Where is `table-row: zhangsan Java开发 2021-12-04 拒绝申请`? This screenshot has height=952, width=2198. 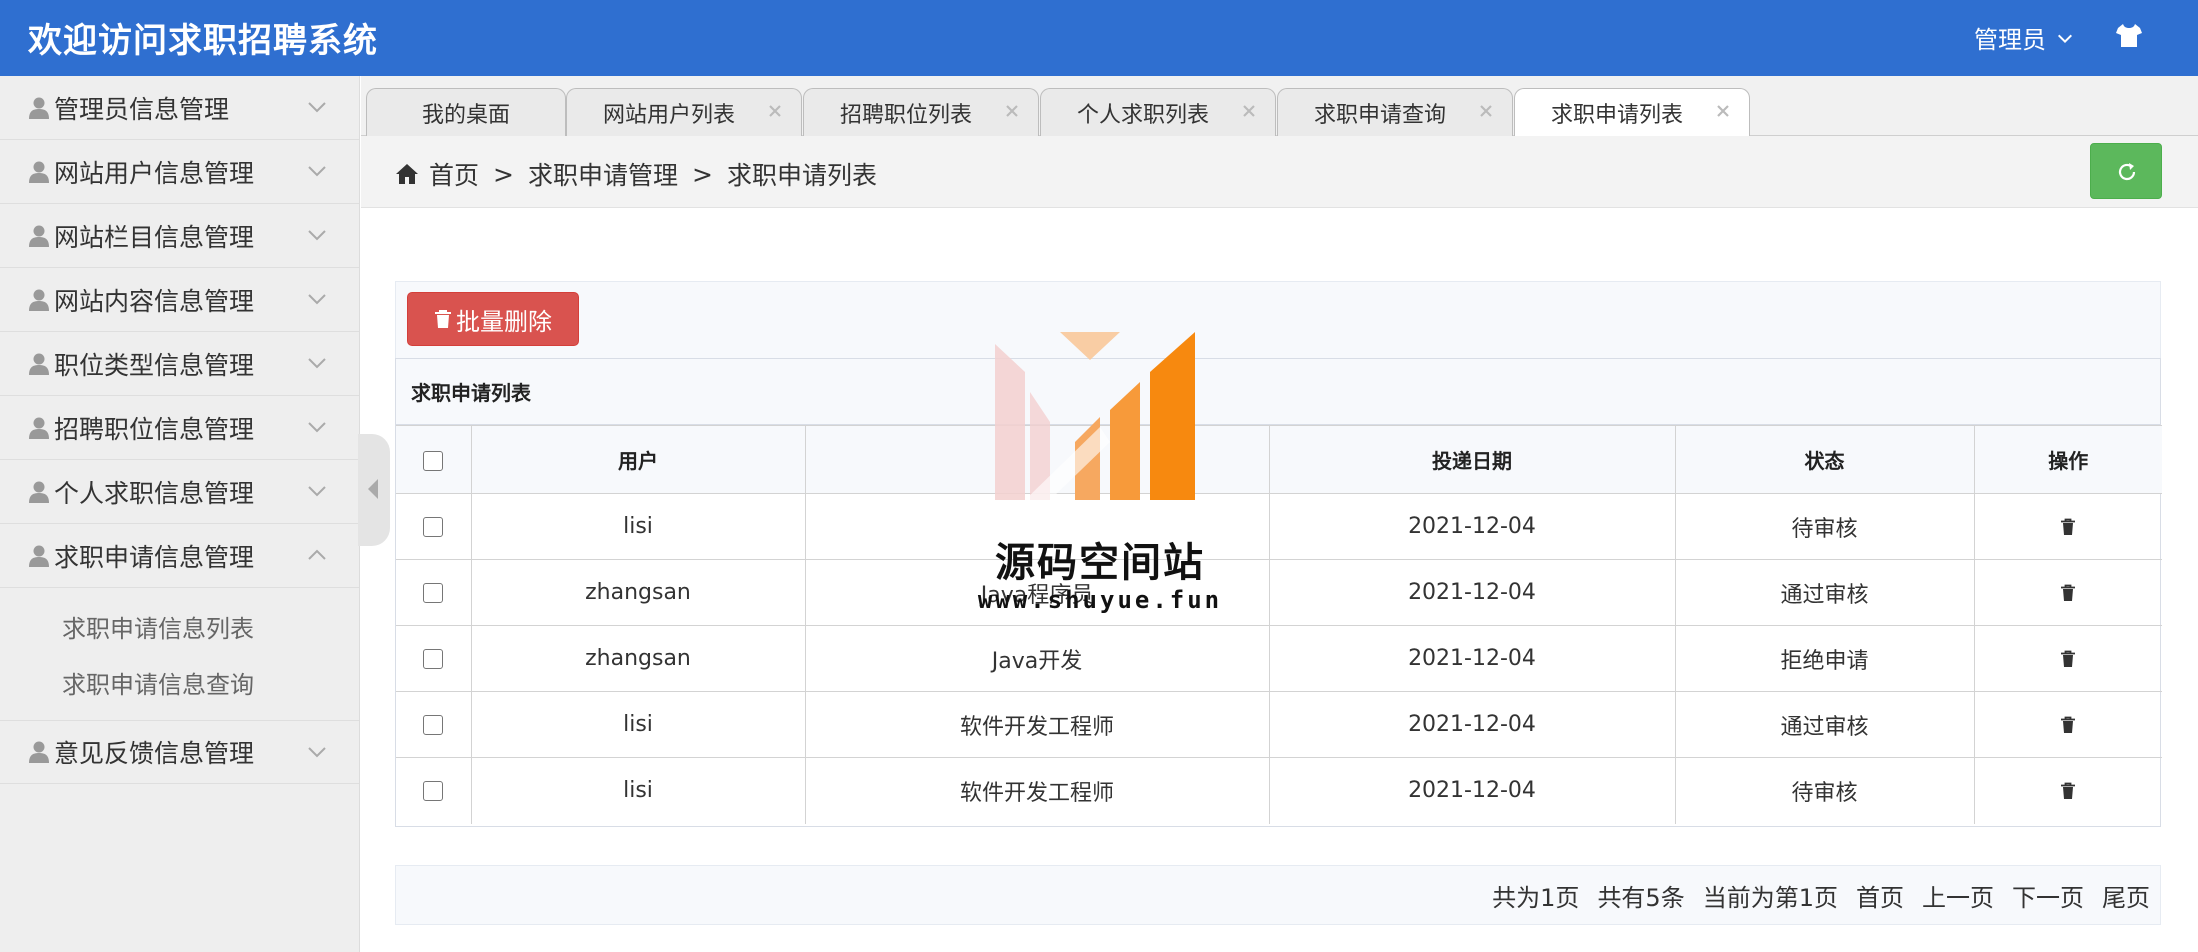 table-row: zhangsan Java开发 2021-12-04 拒绝申请 is located at coordinates (1279, 658).